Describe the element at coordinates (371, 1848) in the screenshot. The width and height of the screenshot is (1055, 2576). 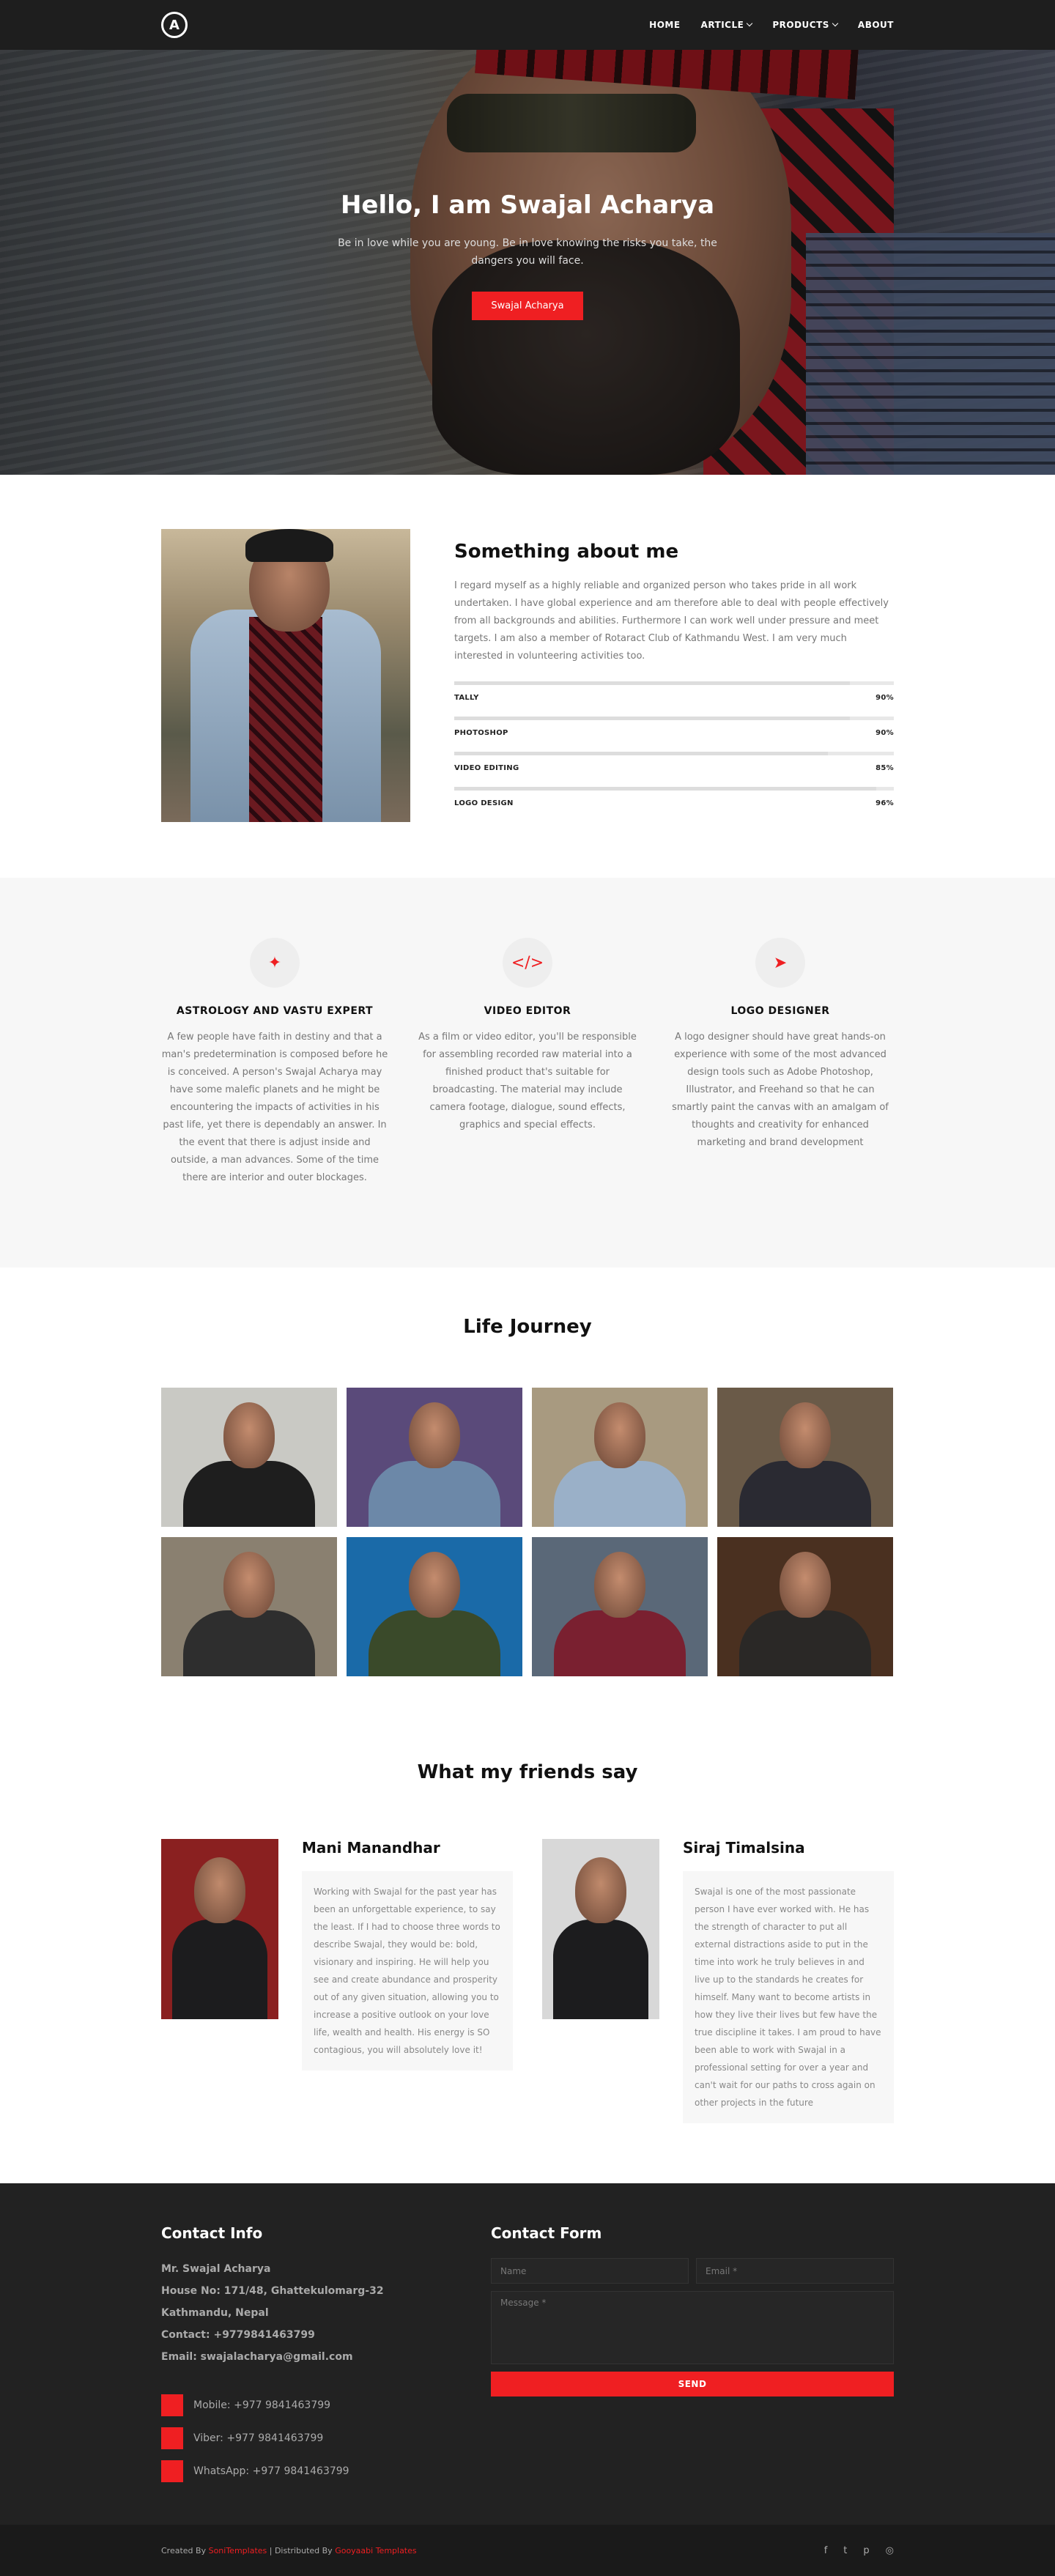
I see `testimonial-name: Mani Manandhar` at that location.